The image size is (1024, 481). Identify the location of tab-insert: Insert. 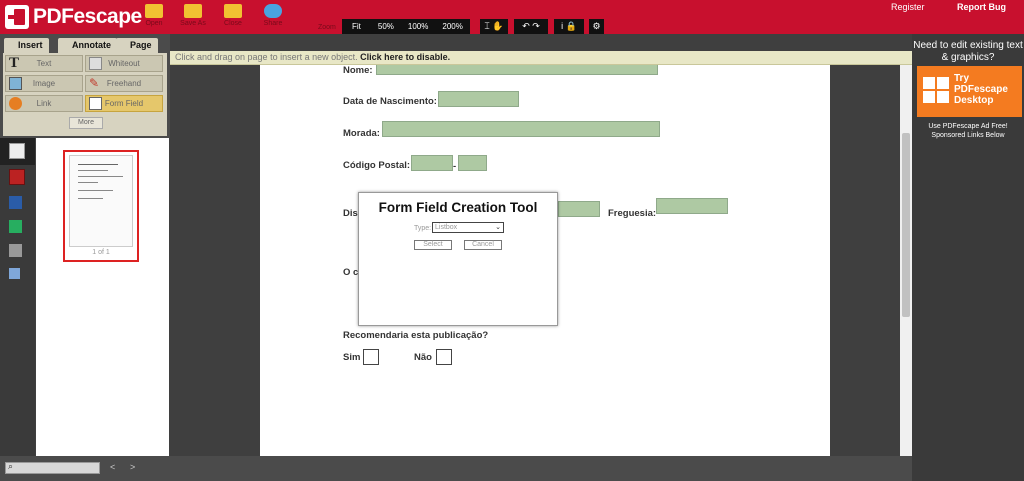
(26, 45).